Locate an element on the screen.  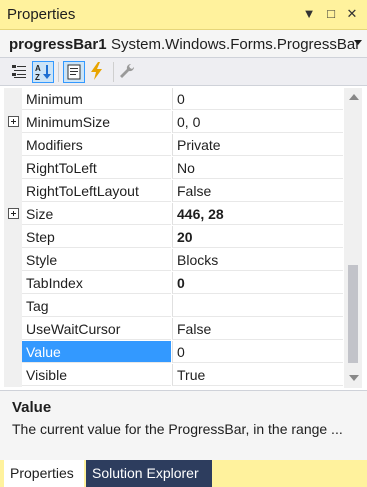
property-row-righttoleft: RightToLeft No is located at coordinates (173, 168).